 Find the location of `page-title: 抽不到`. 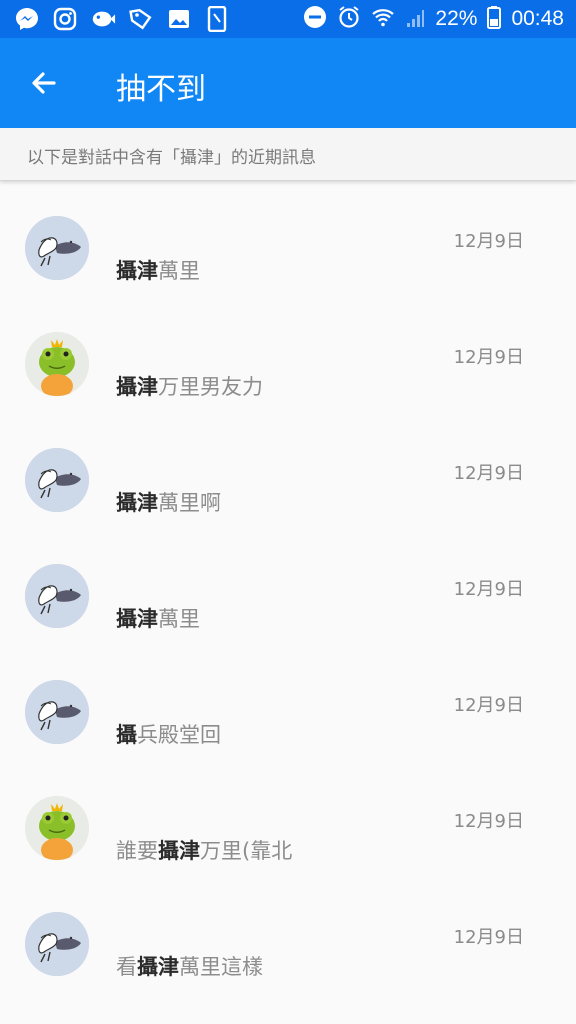

page-title: 抽不到 is located at coordinates (161, 89).